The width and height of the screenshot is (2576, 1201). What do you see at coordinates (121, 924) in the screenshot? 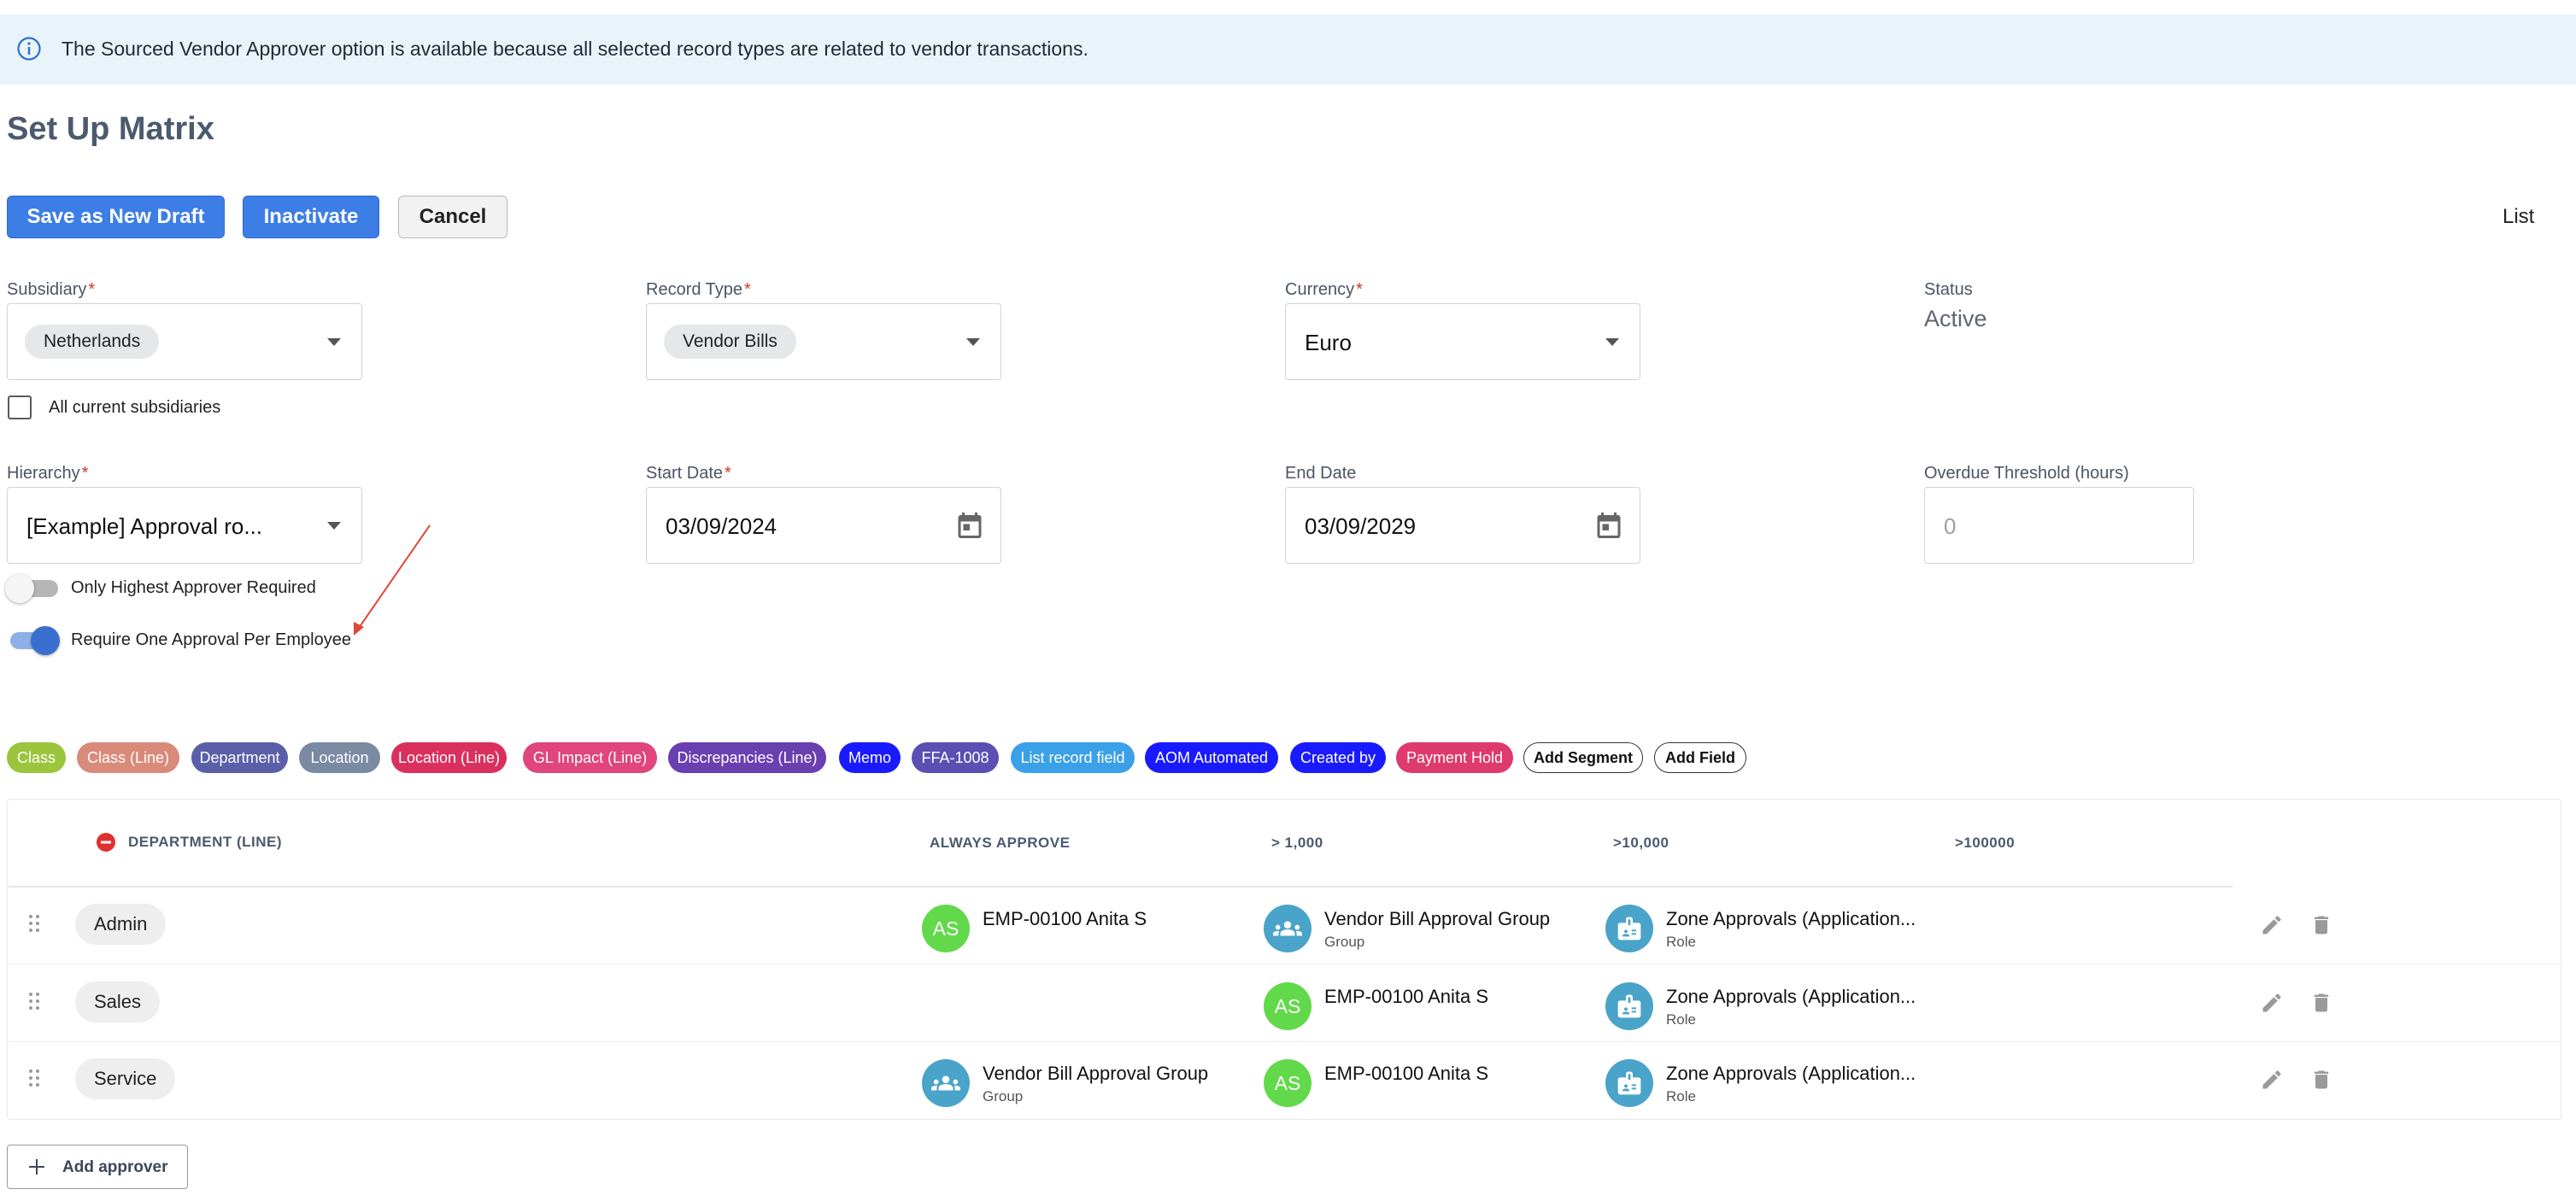
I see `row-department-admin: Admin` at bounding box center [121, 924].